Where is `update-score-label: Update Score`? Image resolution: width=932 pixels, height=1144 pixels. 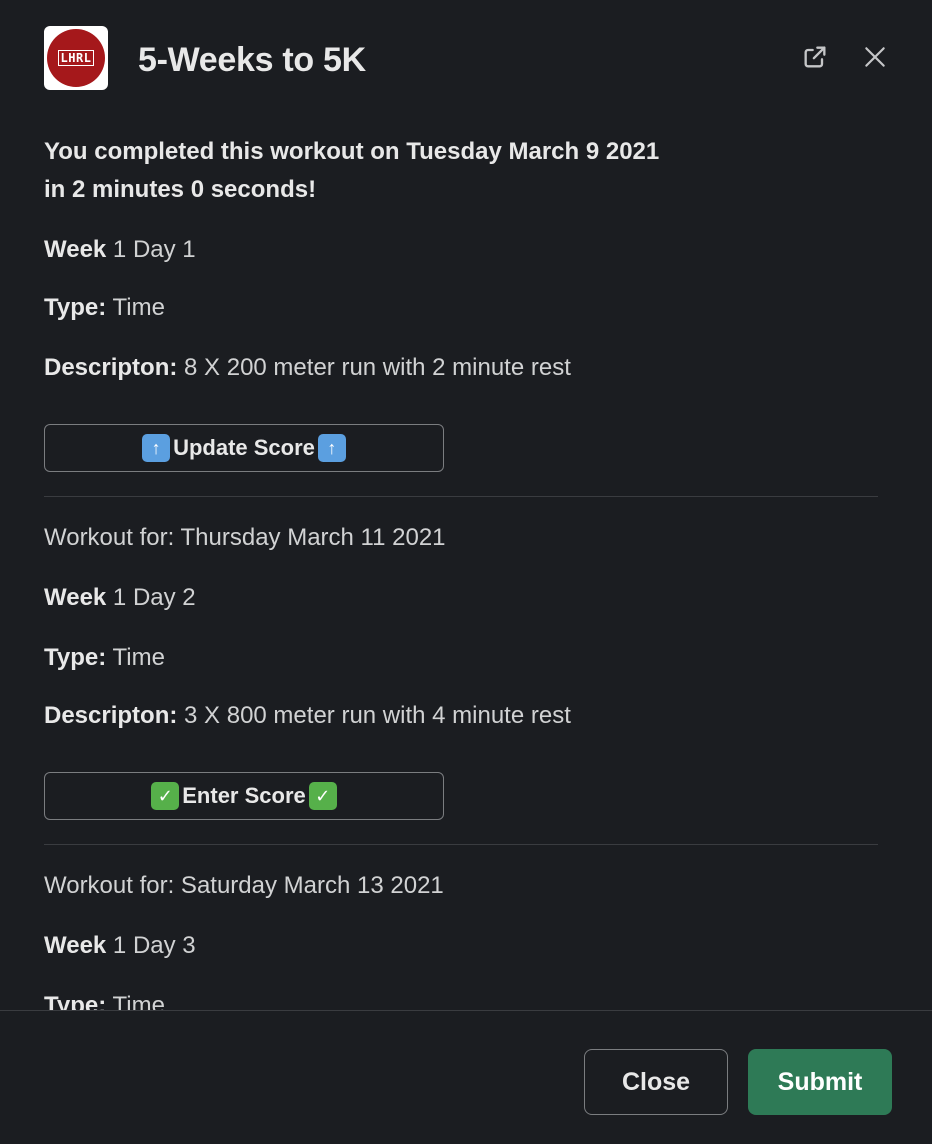
update-score-label: Update Score is located at coordinates (244, 447).